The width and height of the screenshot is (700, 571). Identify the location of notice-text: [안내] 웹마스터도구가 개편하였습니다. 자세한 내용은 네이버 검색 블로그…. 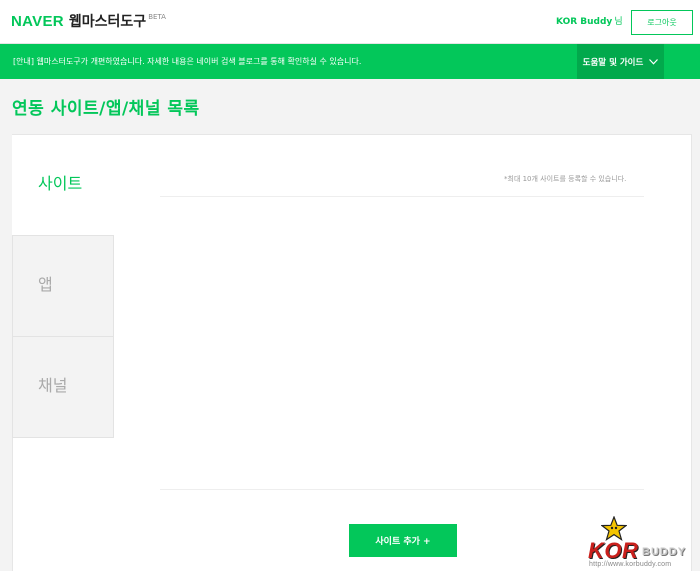
(187, 61).